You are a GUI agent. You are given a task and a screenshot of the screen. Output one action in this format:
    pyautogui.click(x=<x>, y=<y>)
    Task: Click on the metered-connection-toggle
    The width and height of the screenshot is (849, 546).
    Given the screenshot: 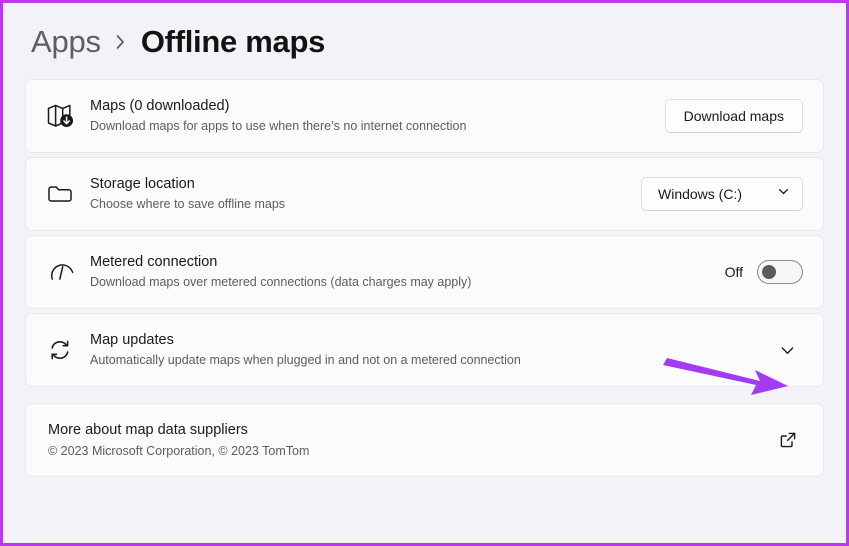 What is the action you would take?
    pyautogui.click(x=780, y=272)
    